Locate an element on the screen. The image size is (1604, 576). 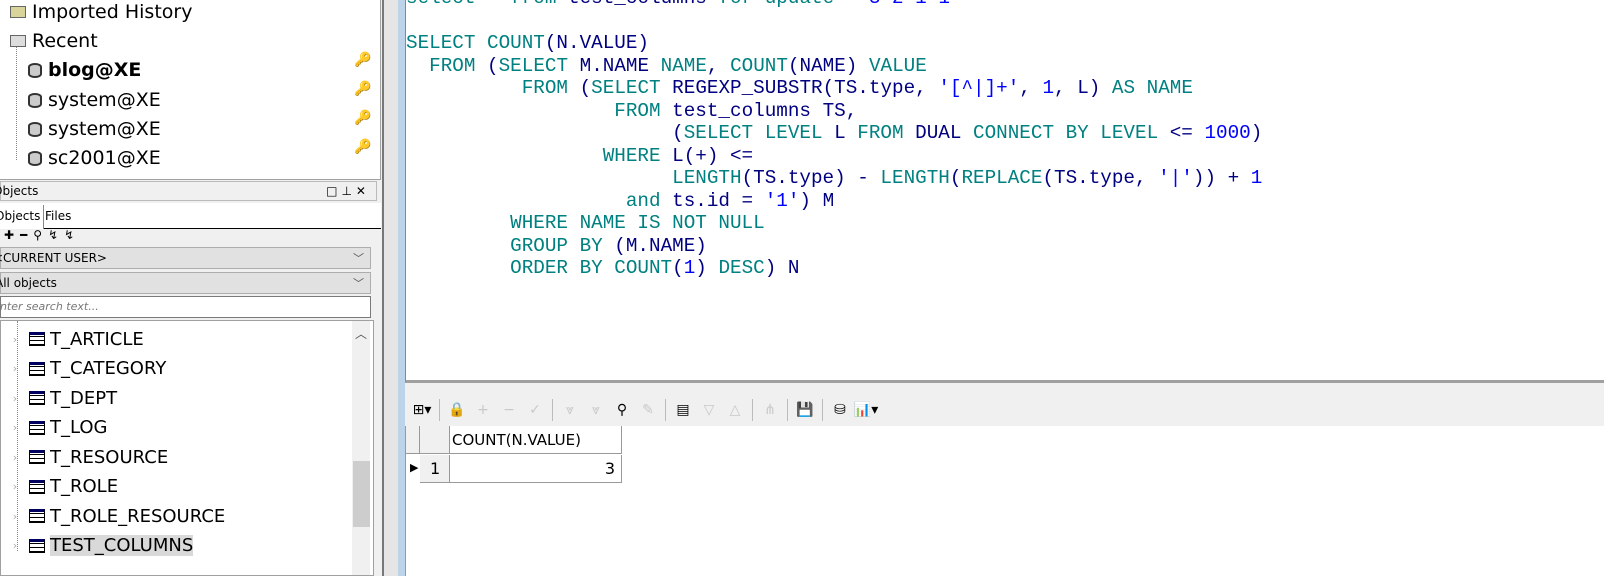
query-by-example-icon: ▤ is located at coordinates (683, 410).